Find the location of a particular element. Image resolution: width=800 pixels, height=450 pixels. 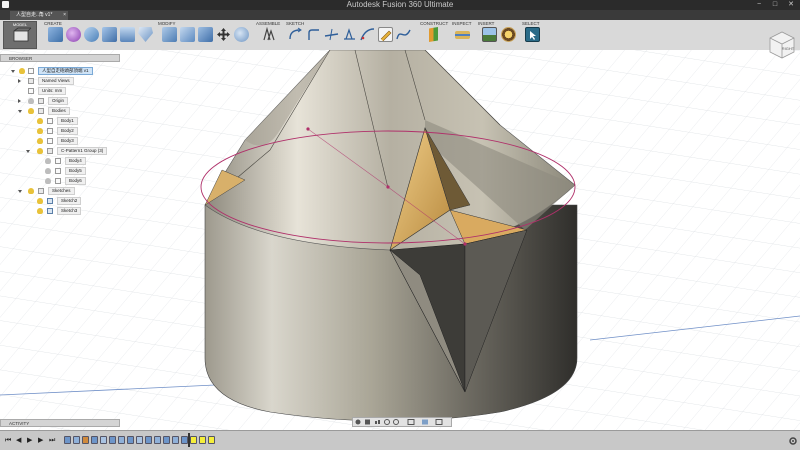

browser-item-named-views: Named Views is located at coordinates (60, 81).